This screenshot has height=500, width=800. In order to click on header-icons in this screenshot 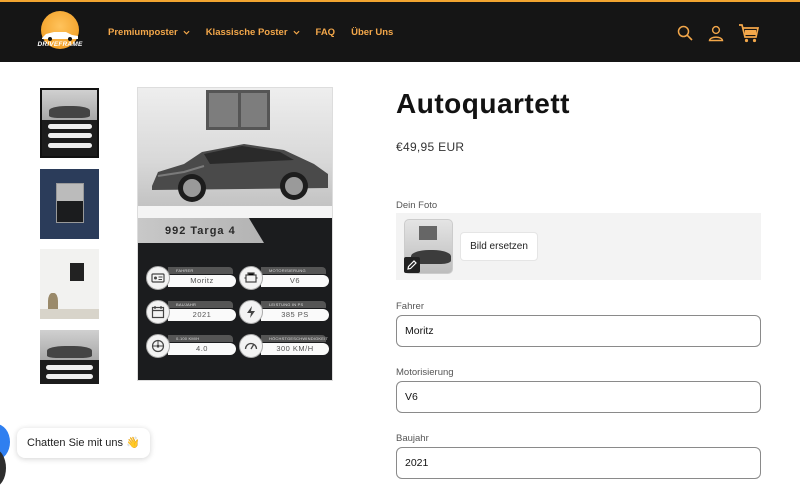, I will do `click(718, 33)`.